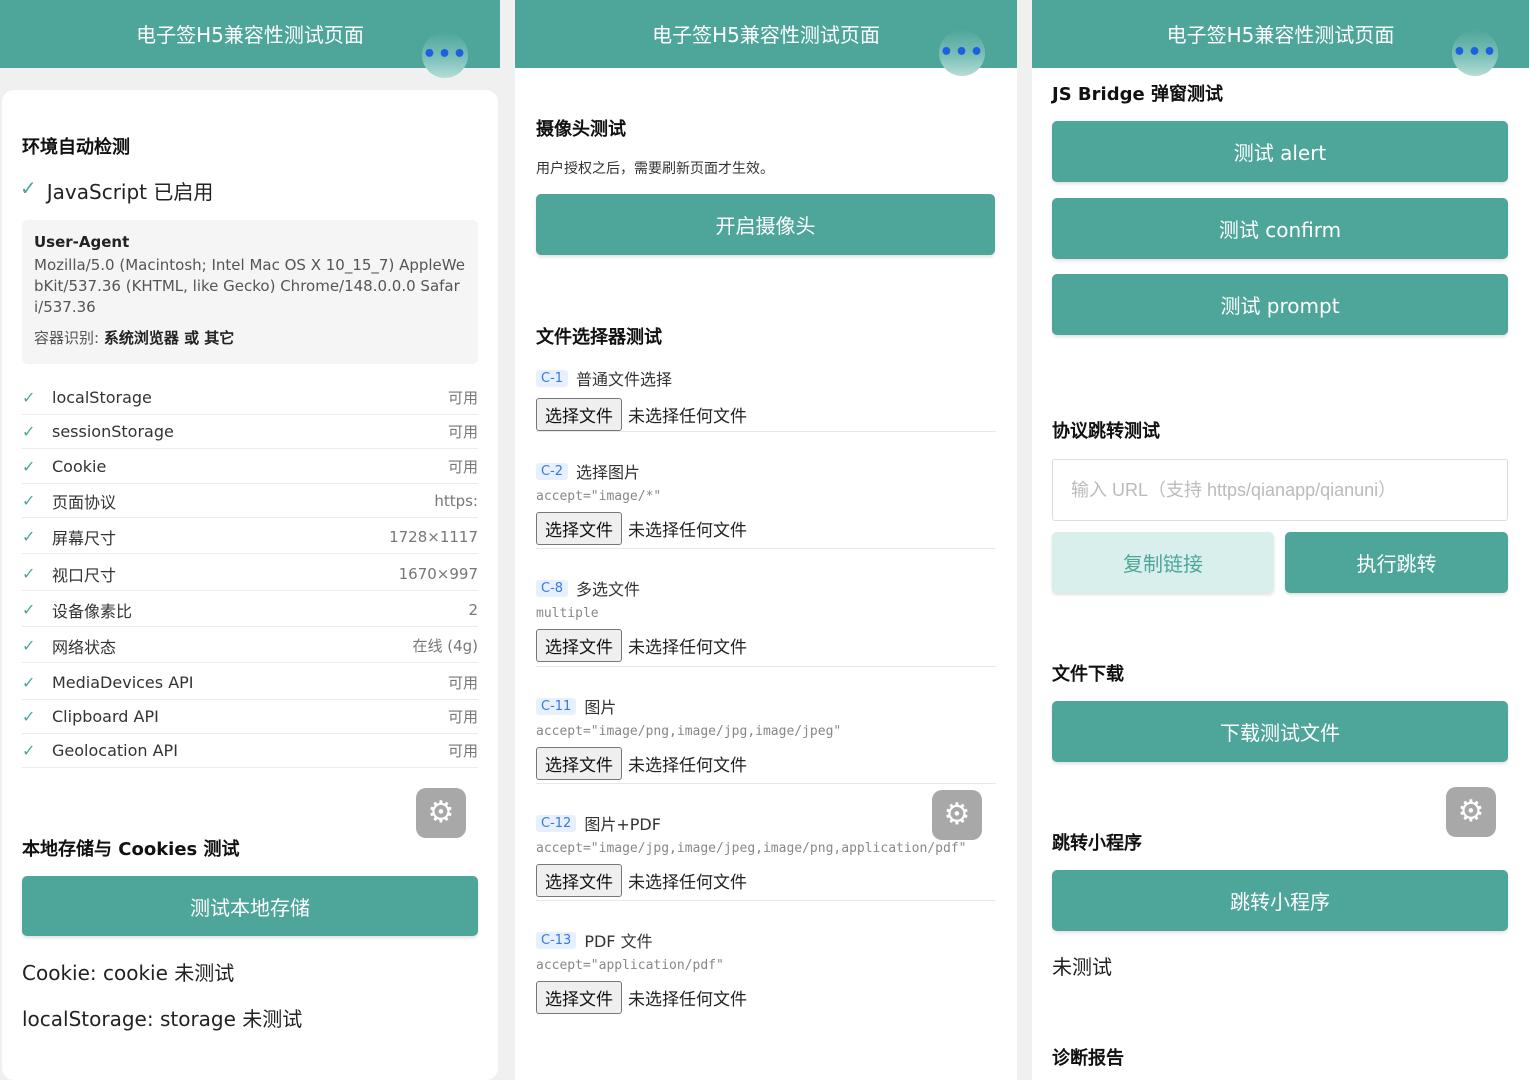 The image size is (1529, 1080). I want to click on env-row-name: 页面协议, so click(84, 502).